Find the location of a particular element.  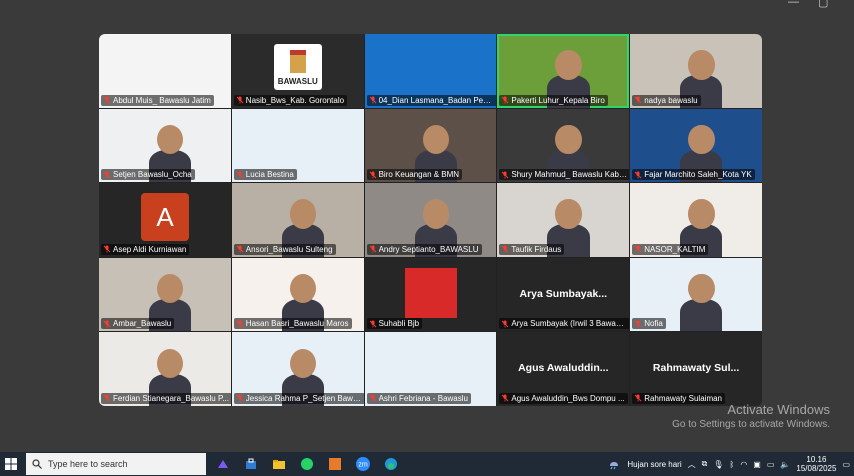

participant-tile: Pakerti Luhur_Kepala Biro is located at coordinates (563, 71).